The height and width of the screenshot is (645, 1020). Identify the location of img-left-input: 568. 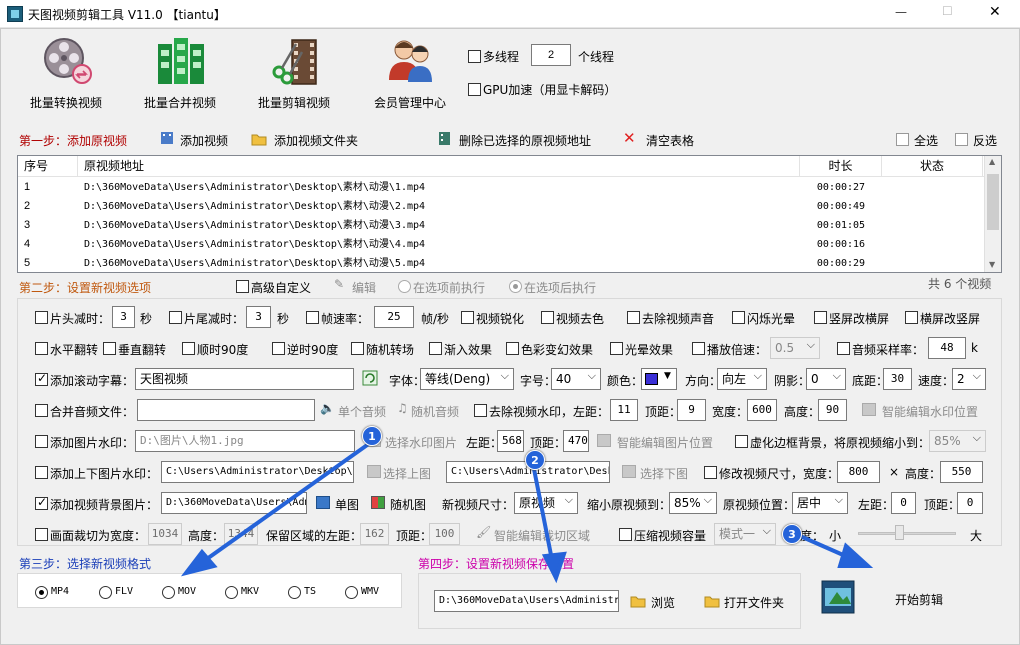
(510, 441).